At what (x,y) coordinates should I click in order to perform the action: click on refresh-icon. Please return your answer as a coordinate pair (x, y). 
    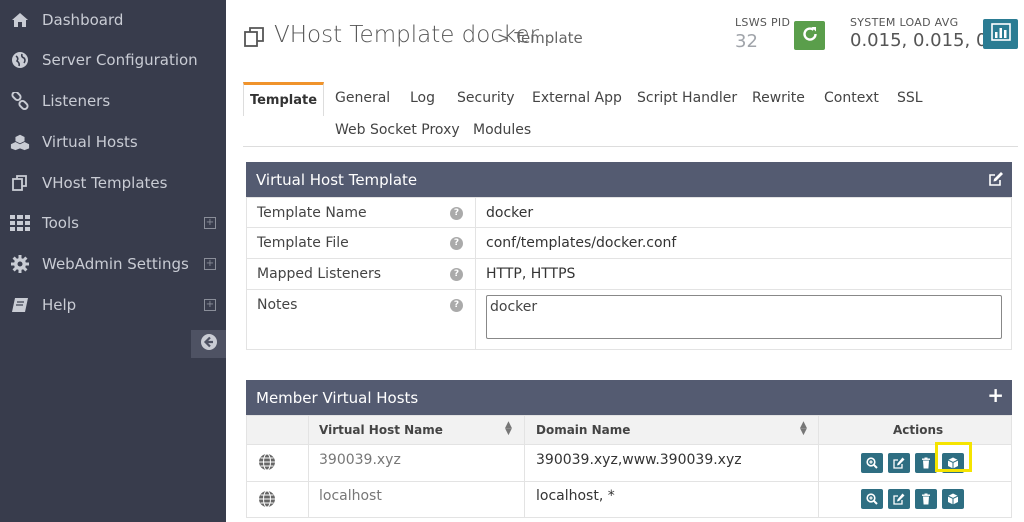
    Looking at the image, I should click on (810, 36).